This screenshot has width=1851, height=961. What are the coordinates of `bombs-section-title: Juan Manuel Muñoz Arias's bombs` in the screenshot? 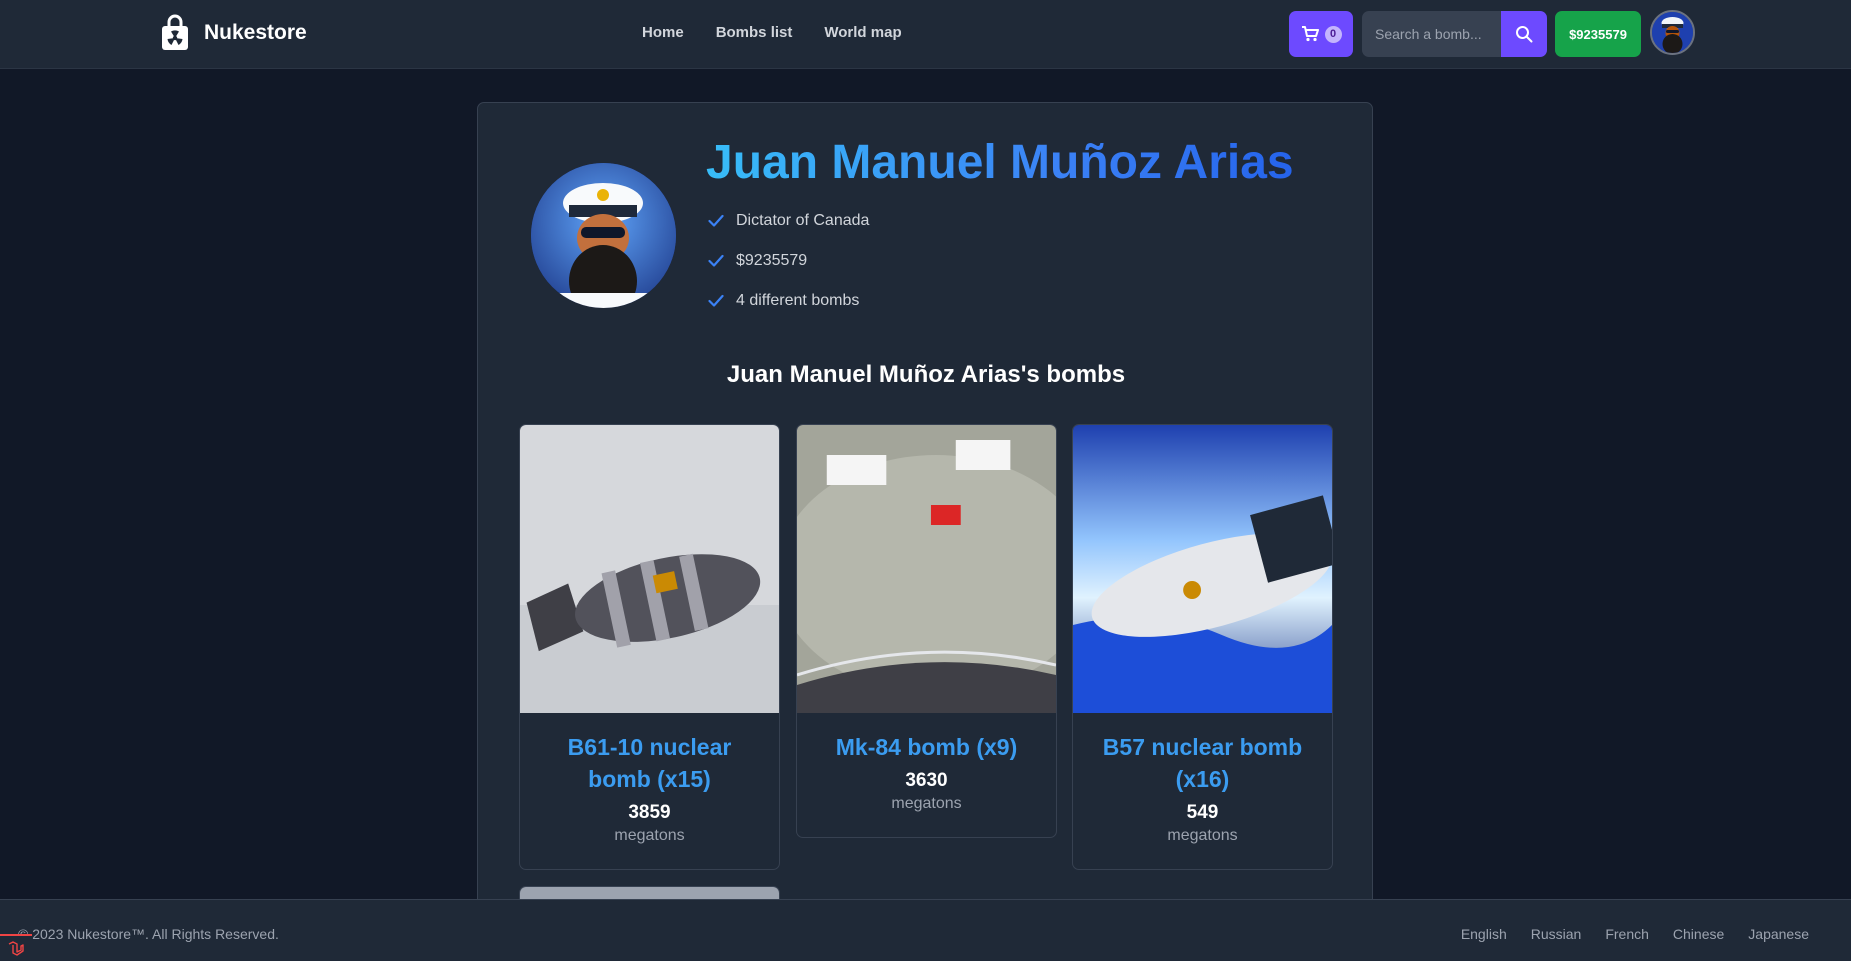 It's located at (926, 374).